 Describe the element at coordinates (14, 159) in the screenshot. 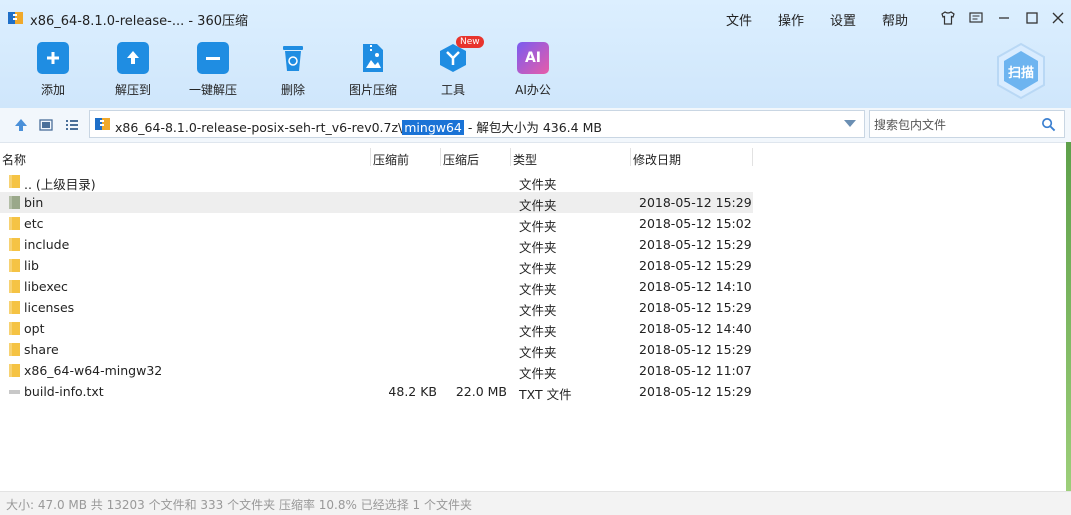

I see `column-header-name: 名称` at that location.